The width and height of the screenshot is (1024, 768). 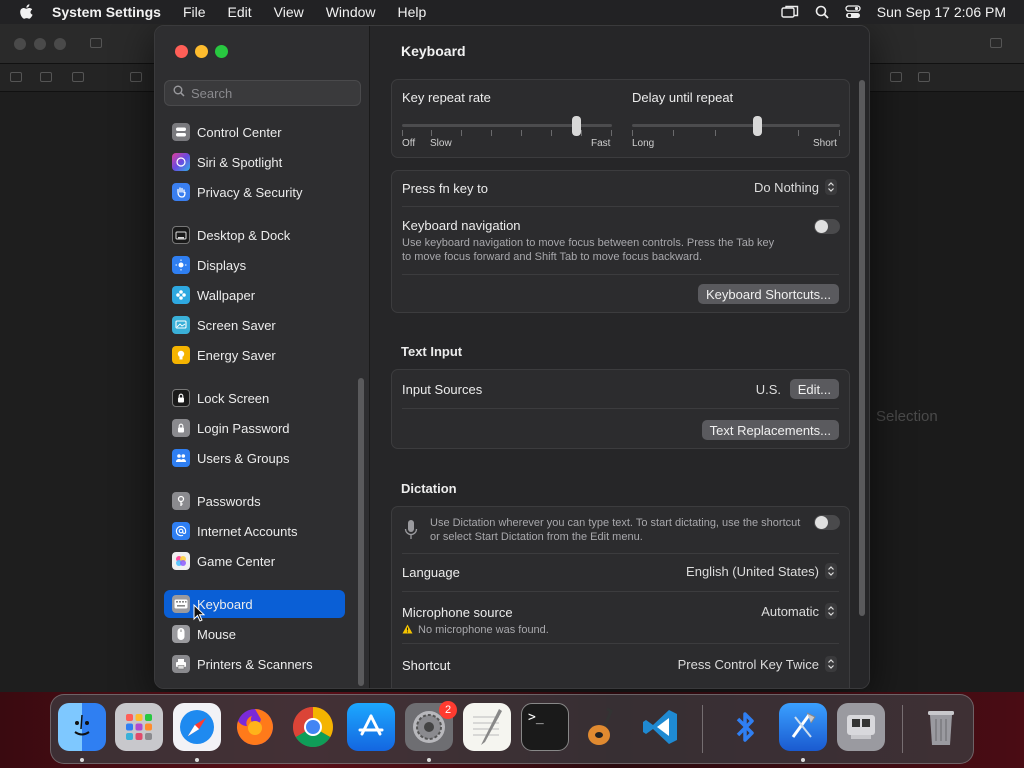 I want to click on menu-clock: Sun Sep 17 2:06 PM, so click(x=941, y=12).